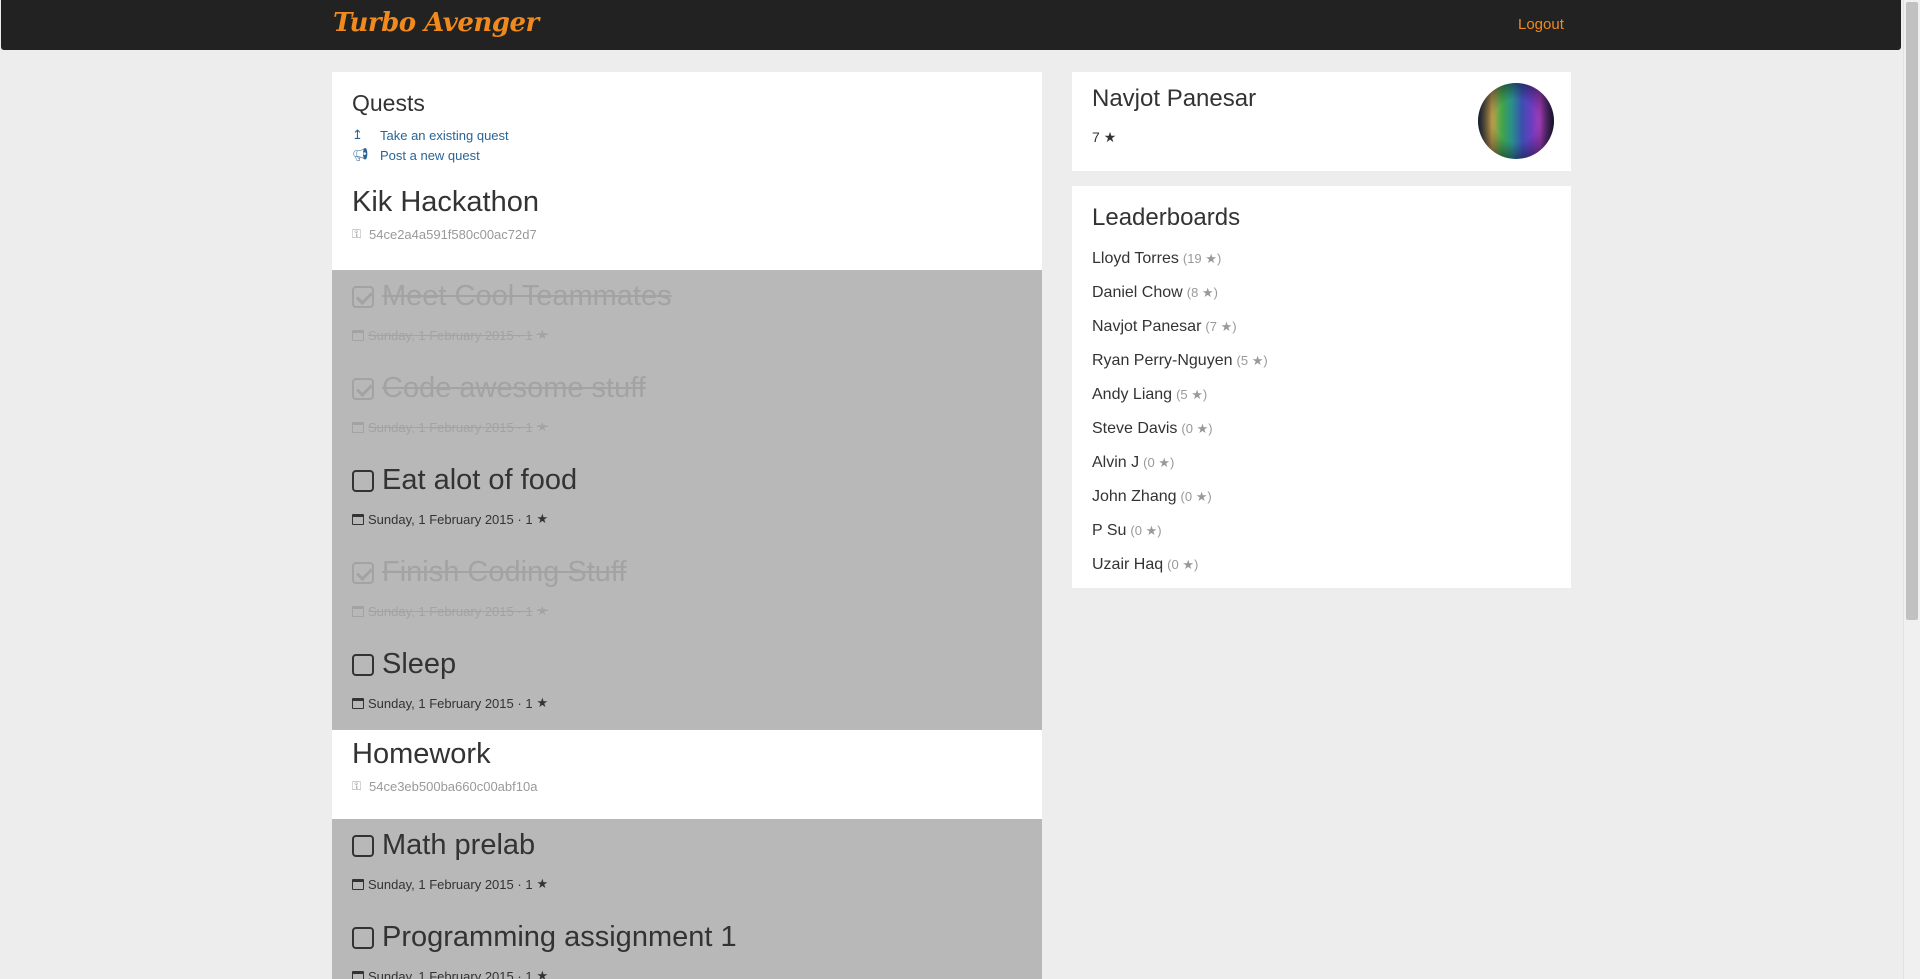 The width and height of the screenshot is (1920, 979). What do you see at coordinates (1180, 463) in the screenshot?
I see `leaderboard-row: Alvin J (0 ★)` at bounding box center [1180, 463].